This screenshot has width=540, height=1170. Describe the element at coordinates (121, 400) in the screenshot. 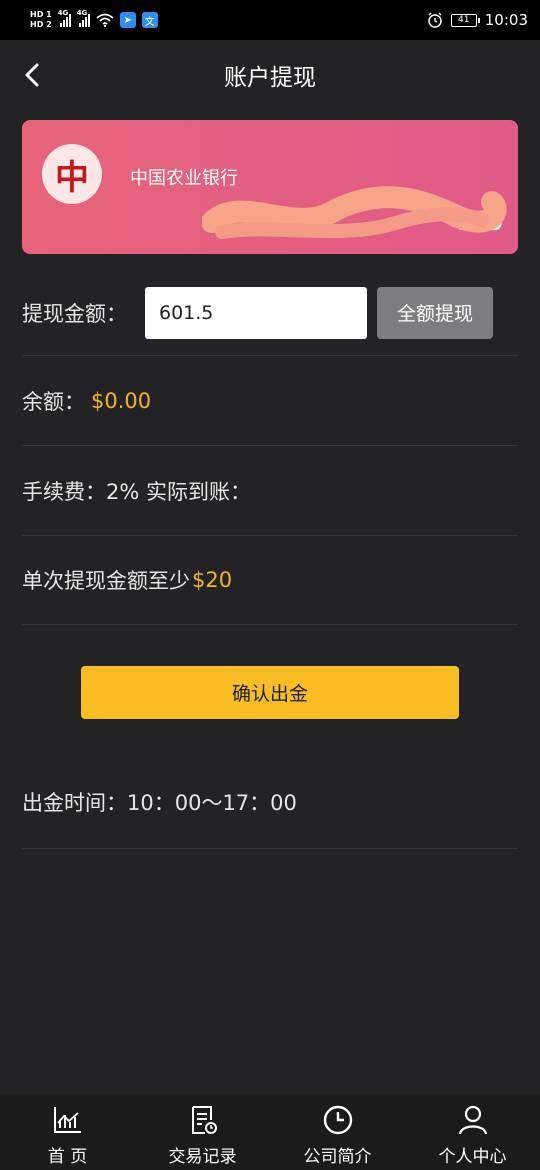

I see `balance-value: $0.00` at that location.